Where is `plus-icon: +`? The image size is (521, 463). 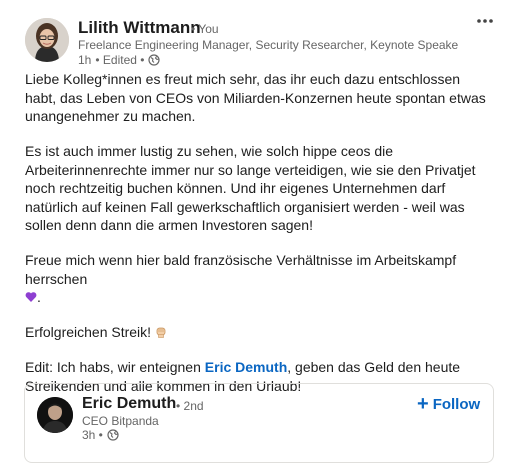 plus-icon: + is located at coordinates (423, 404).